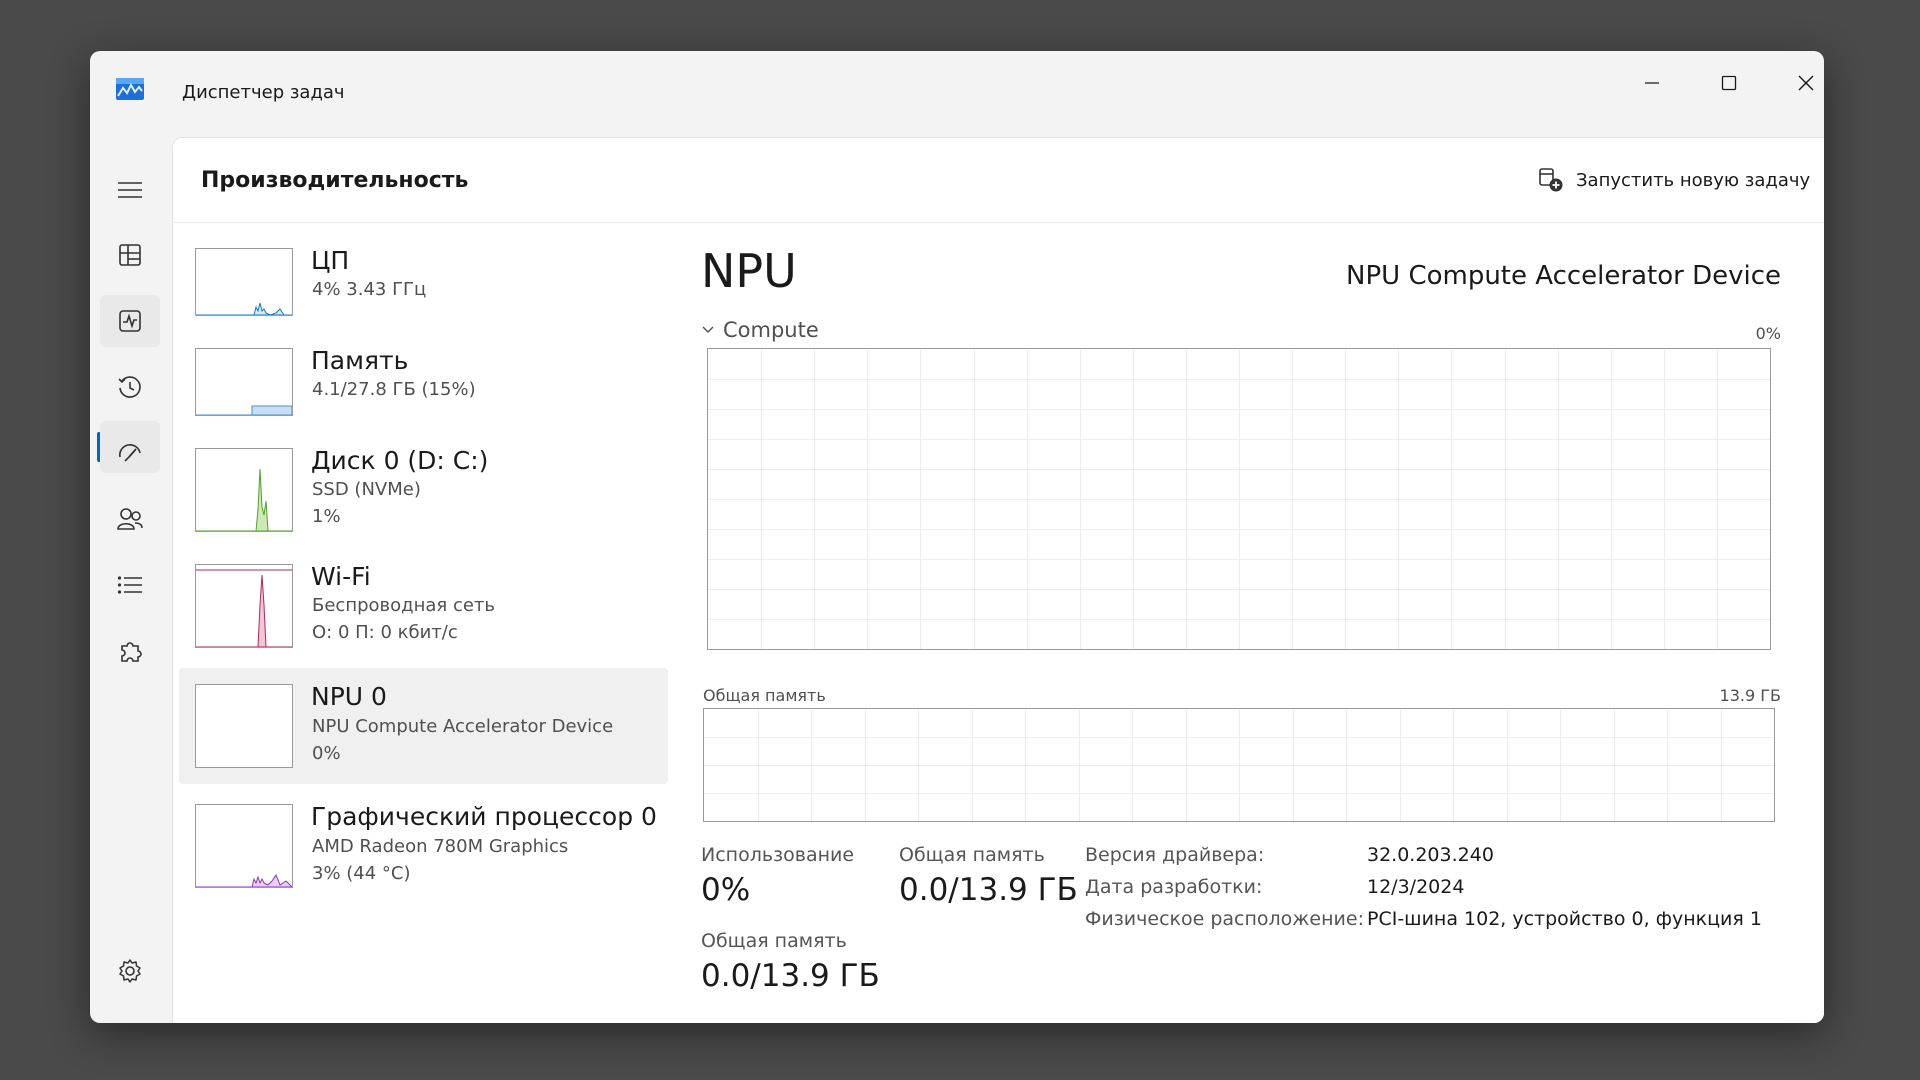 Image resolution: width=1920 pixels, height=1080 pixels. Describe the element at coordinates (972, 855) in the screenshot. I see `shared-memory-label: Общая память` at that location.